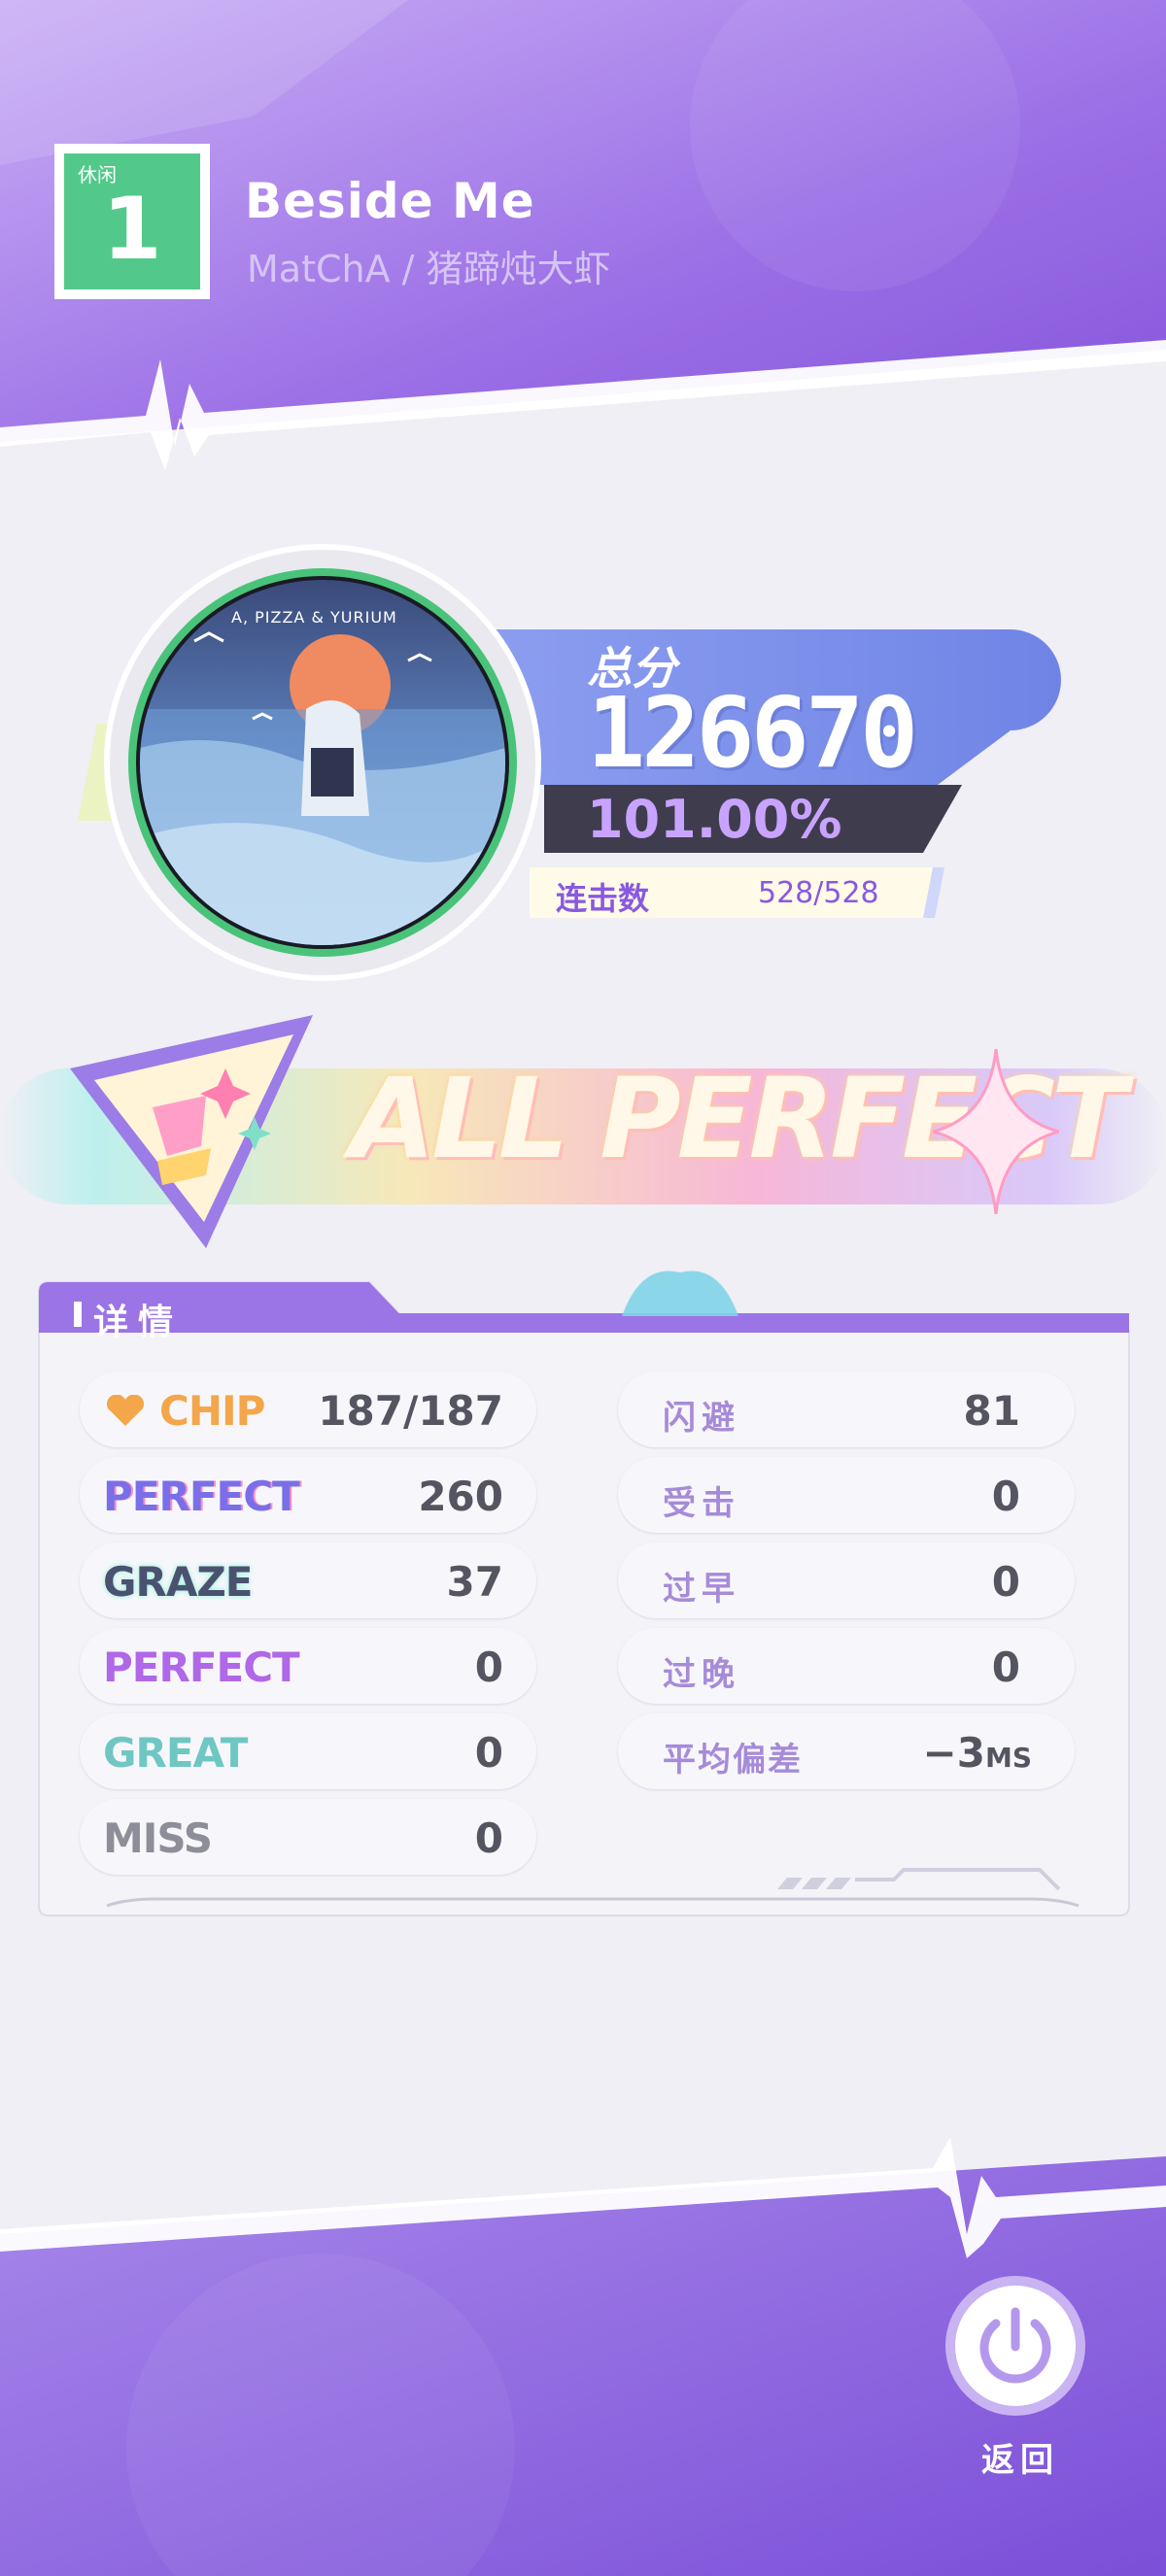 Image resolution: width=1166 pixels, height=2576 pixels. I want to click on combo-label: 连击数, so click(603, 898).